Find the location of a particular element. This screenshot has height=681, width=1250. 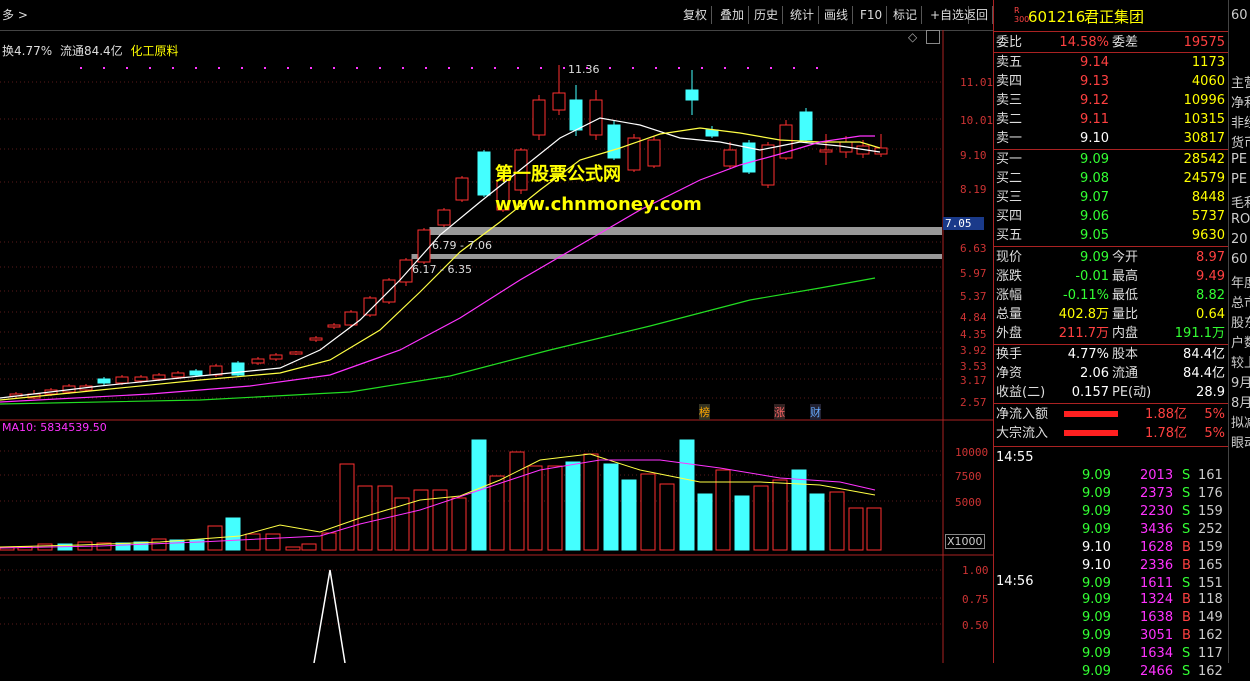

price-axis-label: 4.35 is located at coordinates (973, 334).